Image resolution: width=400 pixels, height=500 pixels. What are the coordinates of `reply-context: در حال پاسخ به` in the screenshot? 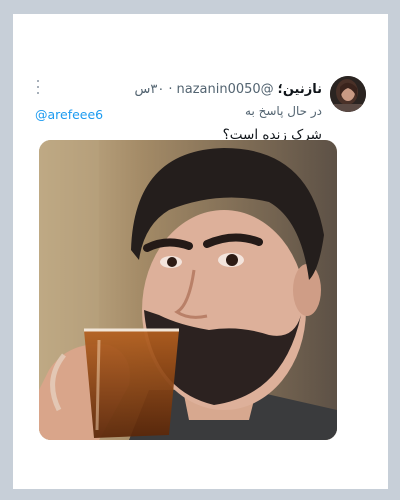 It's located at (283, 111).